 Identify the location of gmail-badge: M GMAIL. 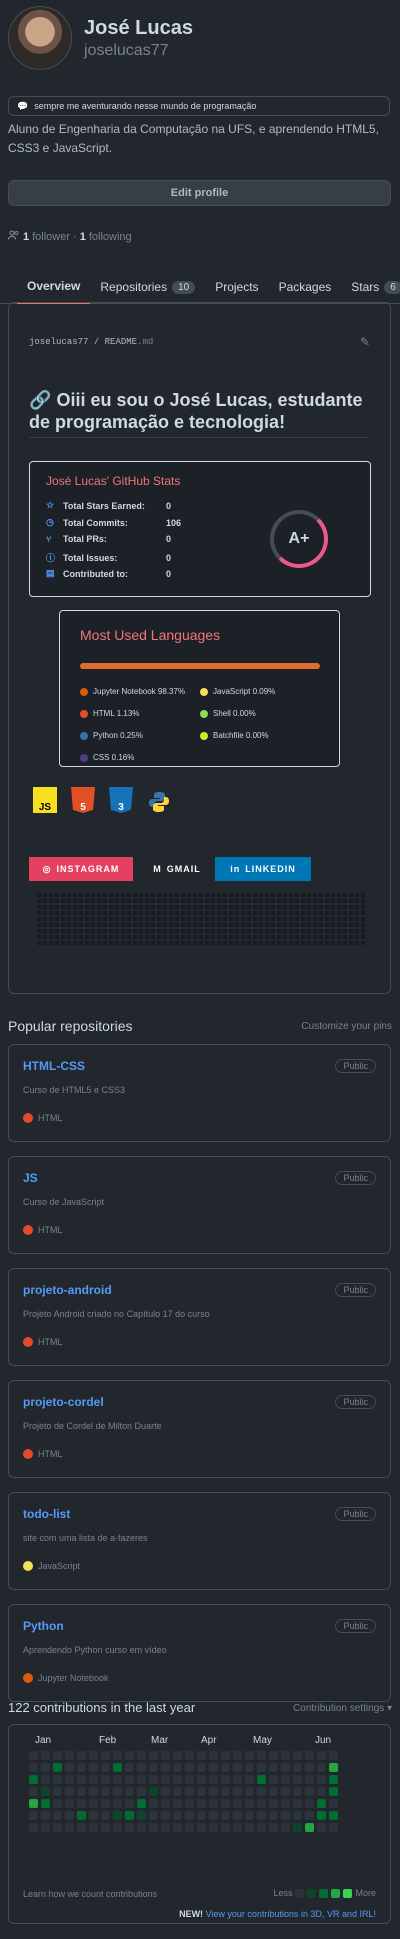
(177, 869).